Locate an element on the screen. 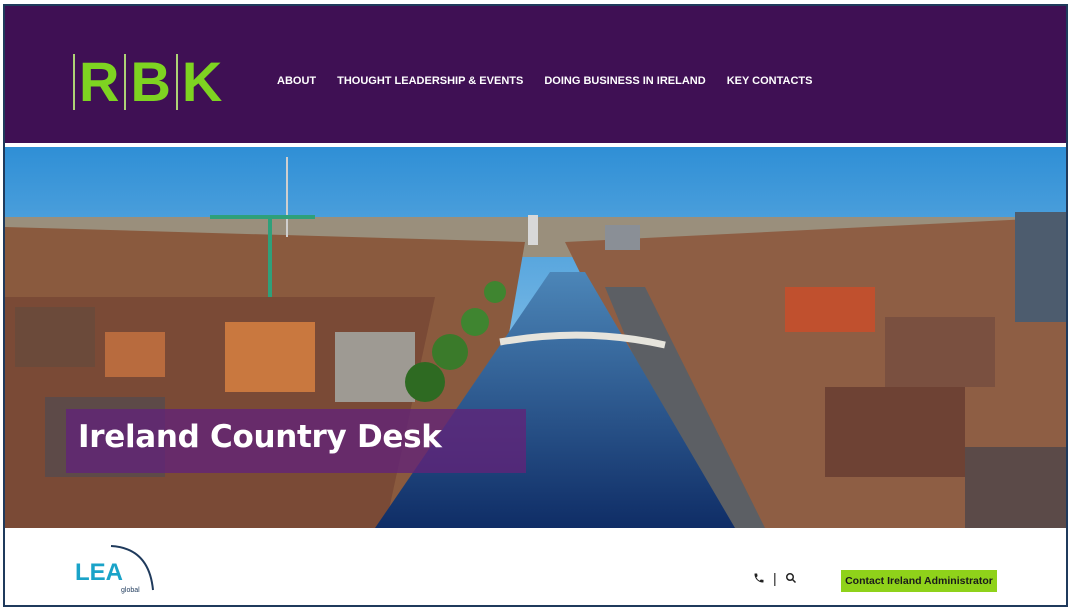 This screenshot has width=1071, height=611. logo-letter-k: K is located at coordinates (202, 81).